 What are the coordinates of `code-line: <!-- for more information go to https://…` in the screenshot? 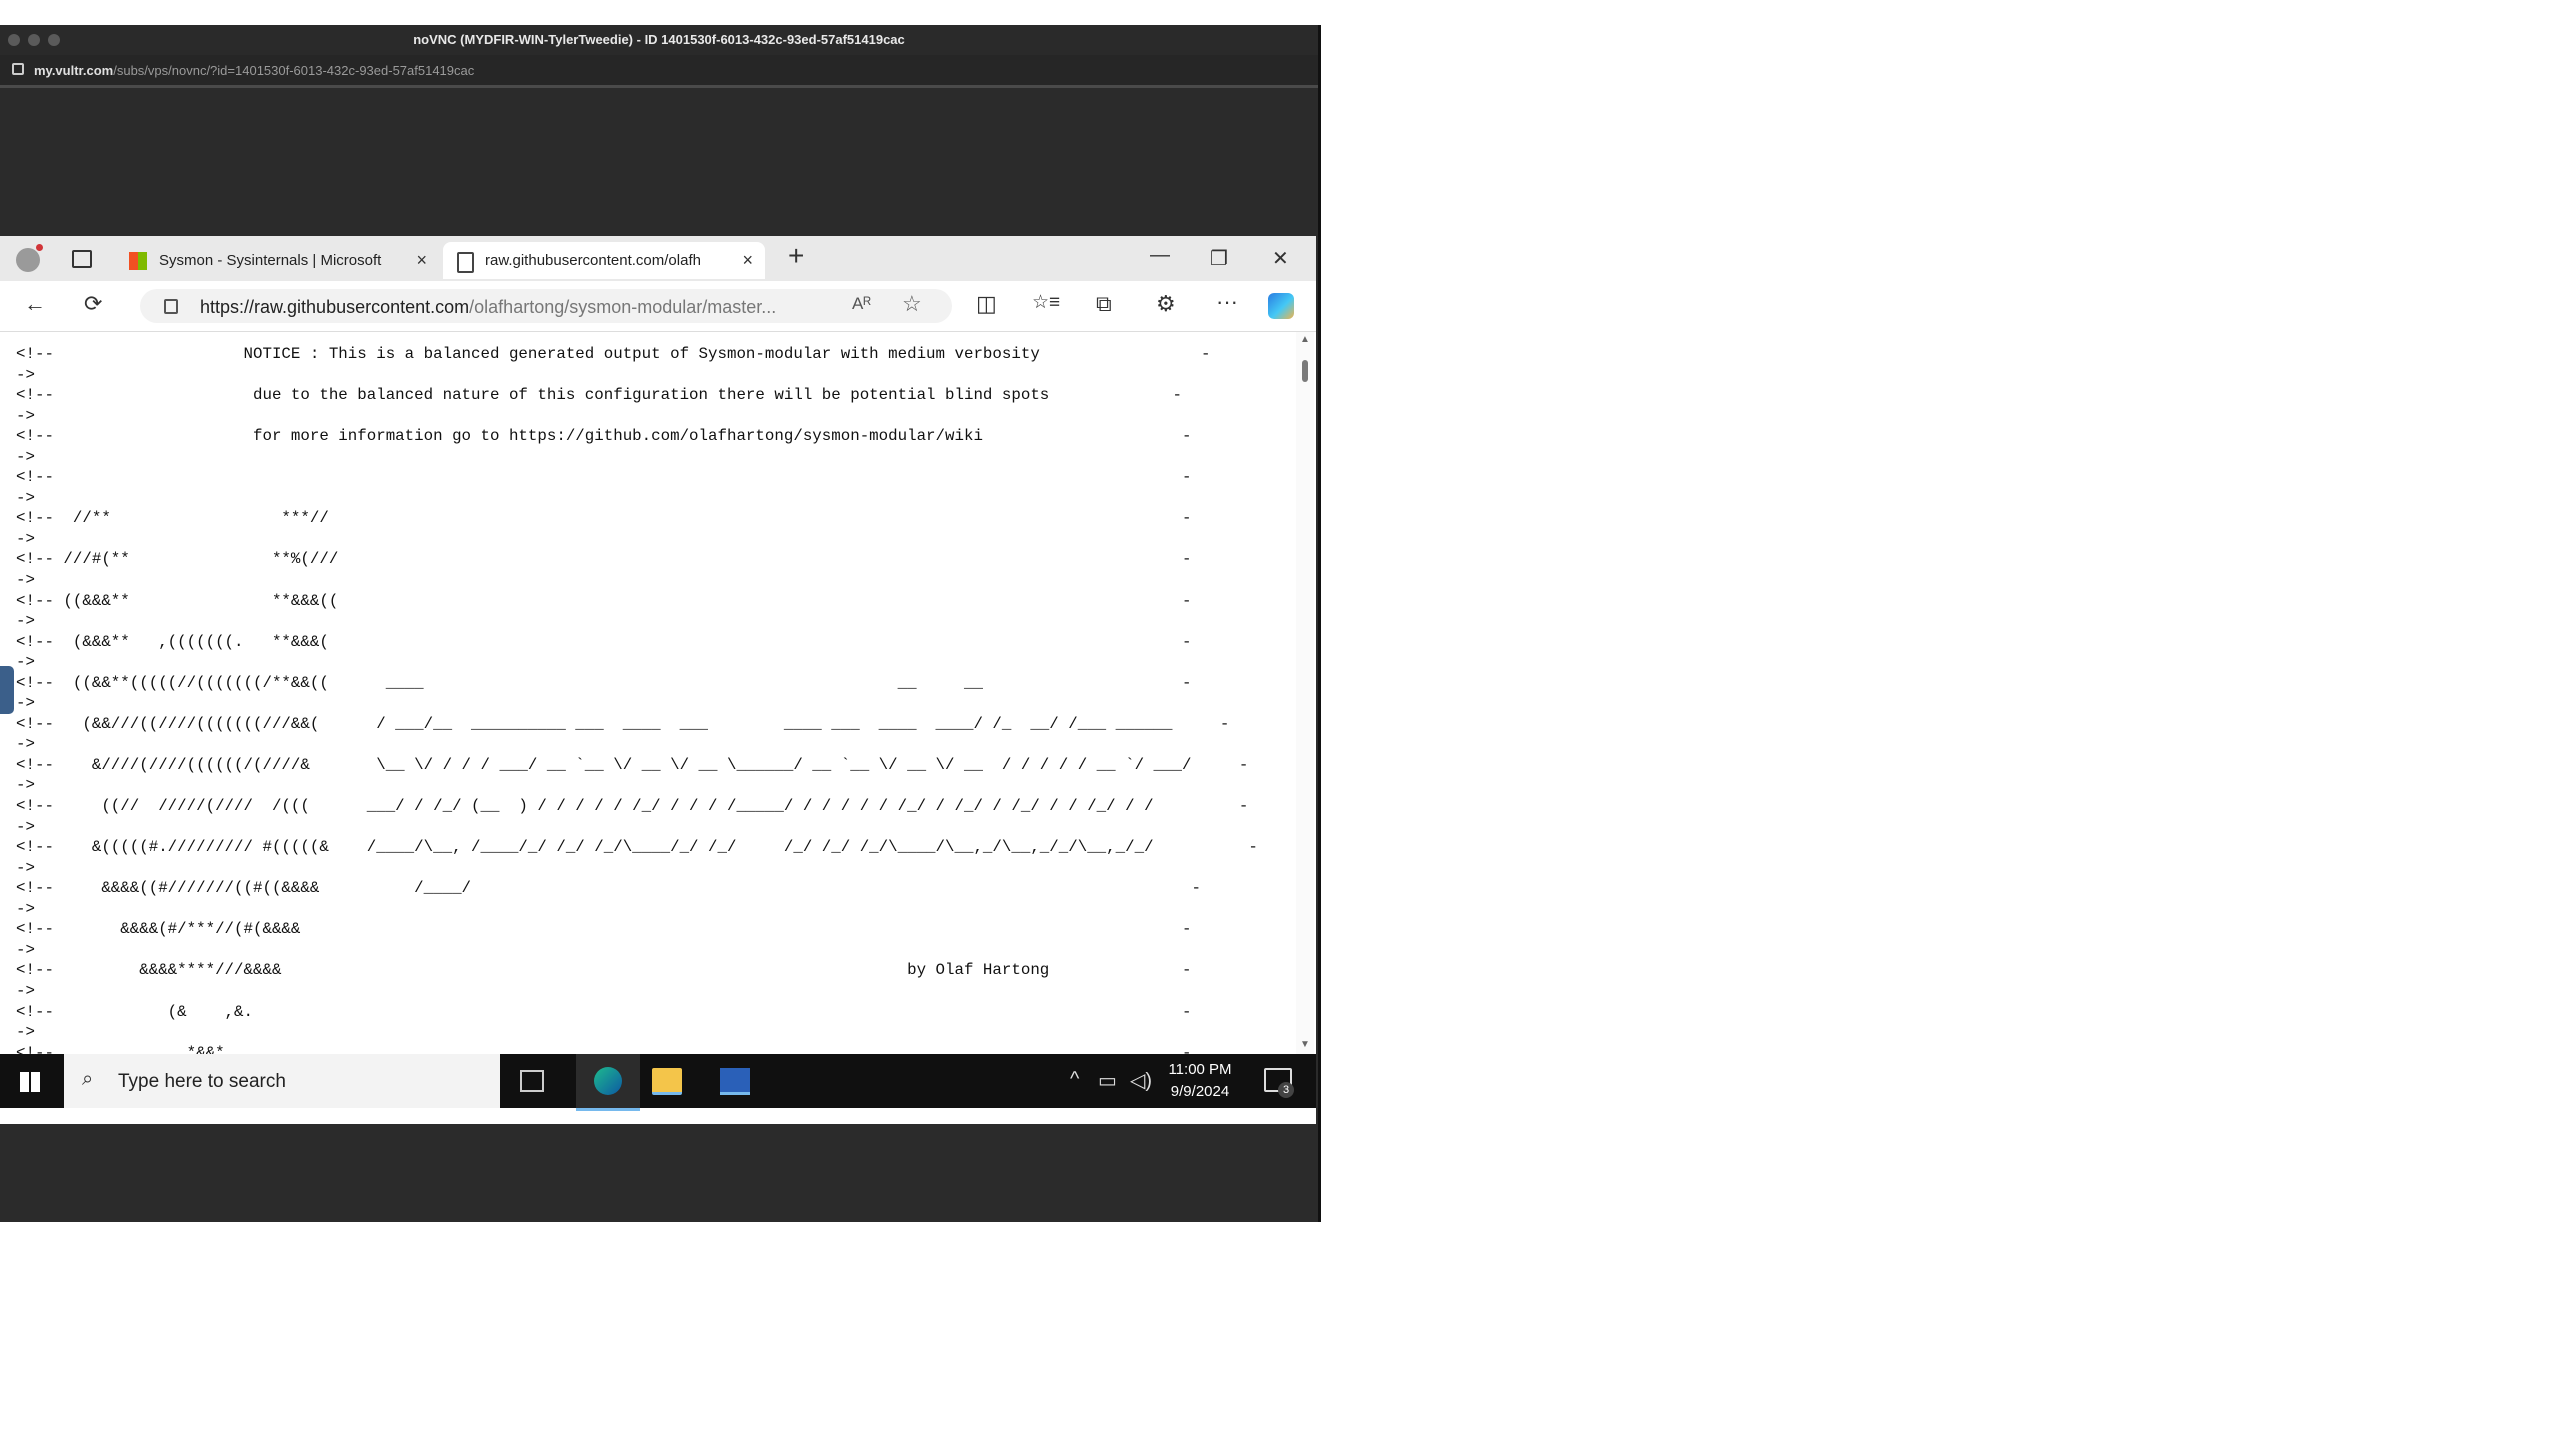 It's located at (604, 436).